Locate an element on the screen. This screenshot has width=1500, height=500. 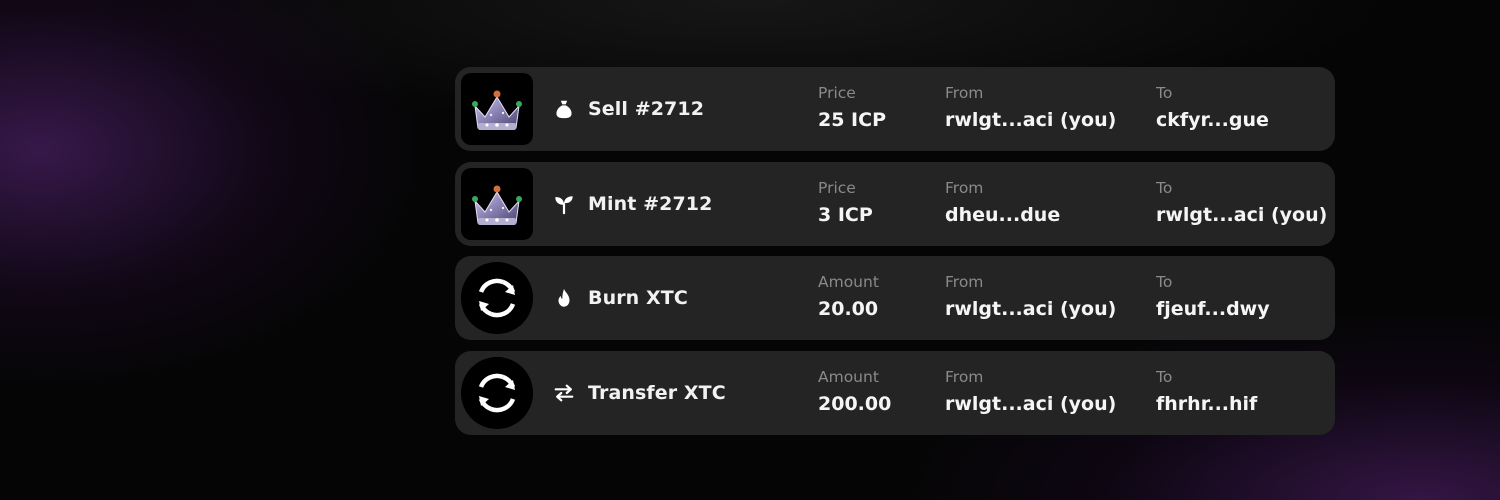
to-address: fhrhr...hif is located at coordinates (1206, 404).